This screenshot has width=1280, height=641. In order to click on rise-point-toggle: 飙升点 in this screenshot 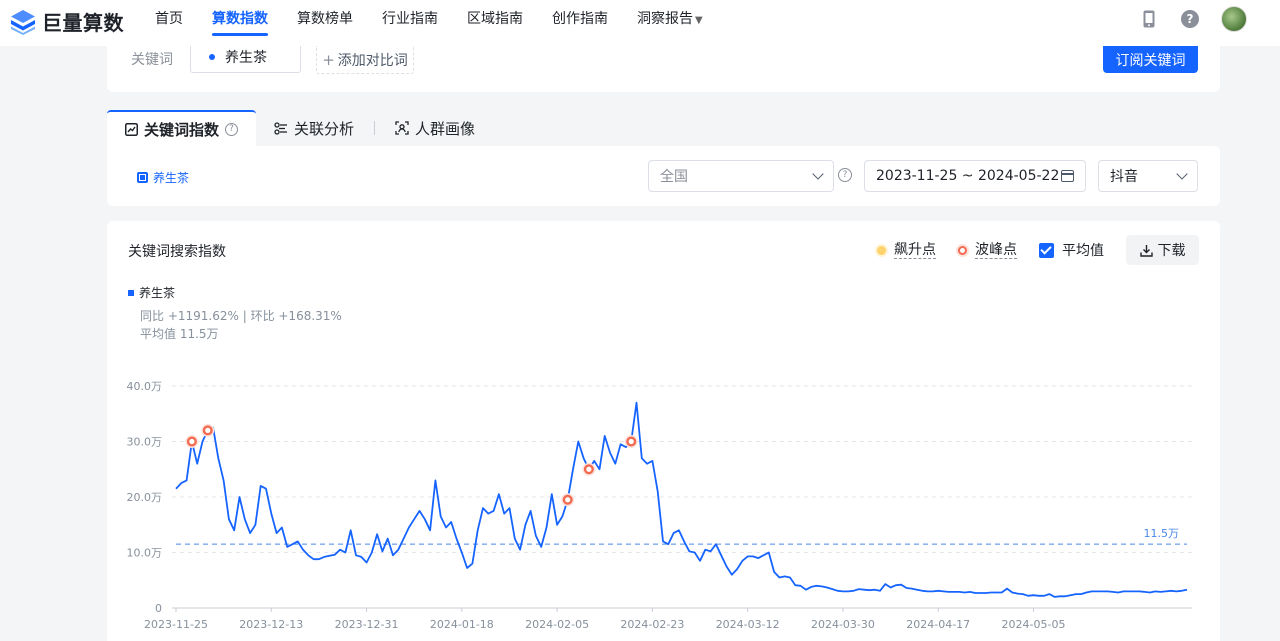, I will do `click(906, 250)`.